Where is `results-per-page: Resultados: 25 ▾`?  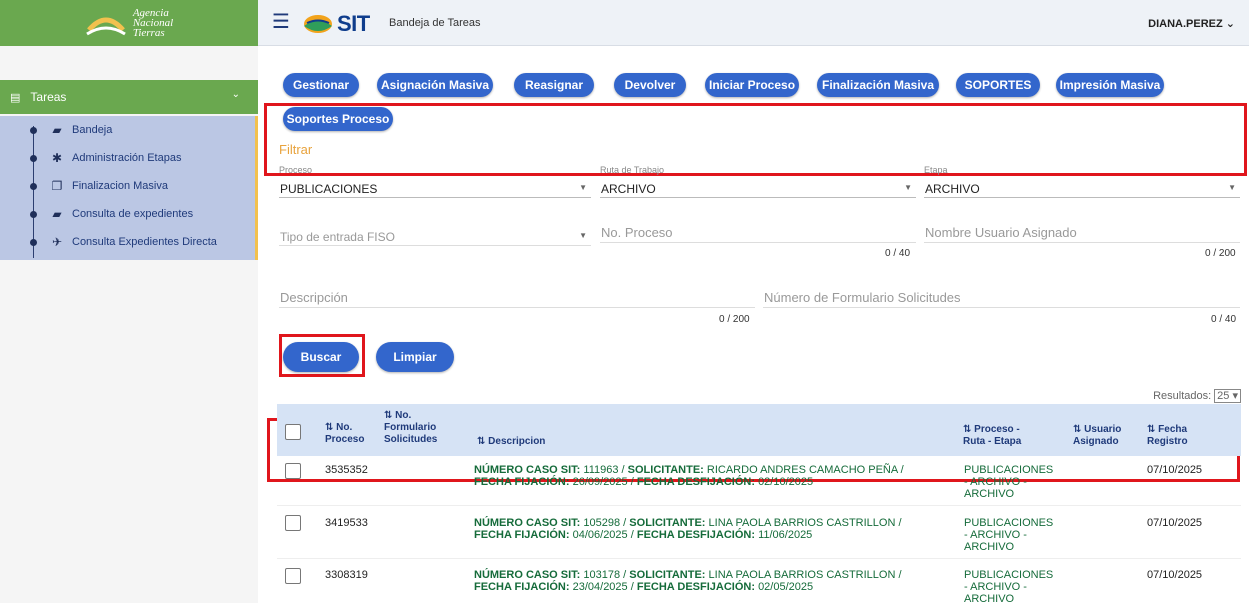 results-per-page: Resultados: 25 ▾ is located at coordinates (1197, 396).